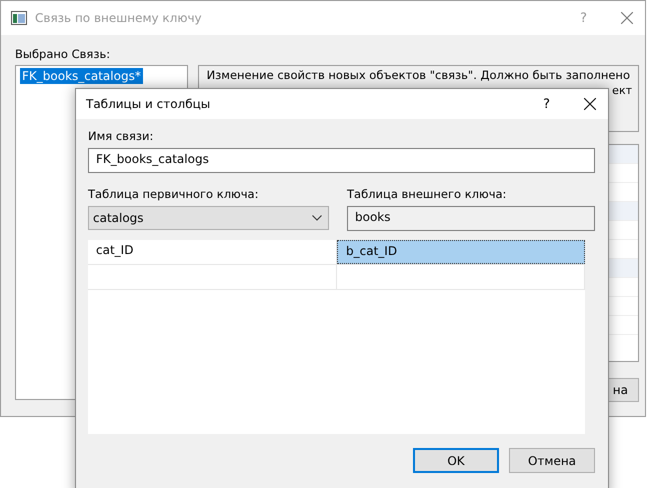  I want to click on field-label: Имя связи:, so click(121, 136).